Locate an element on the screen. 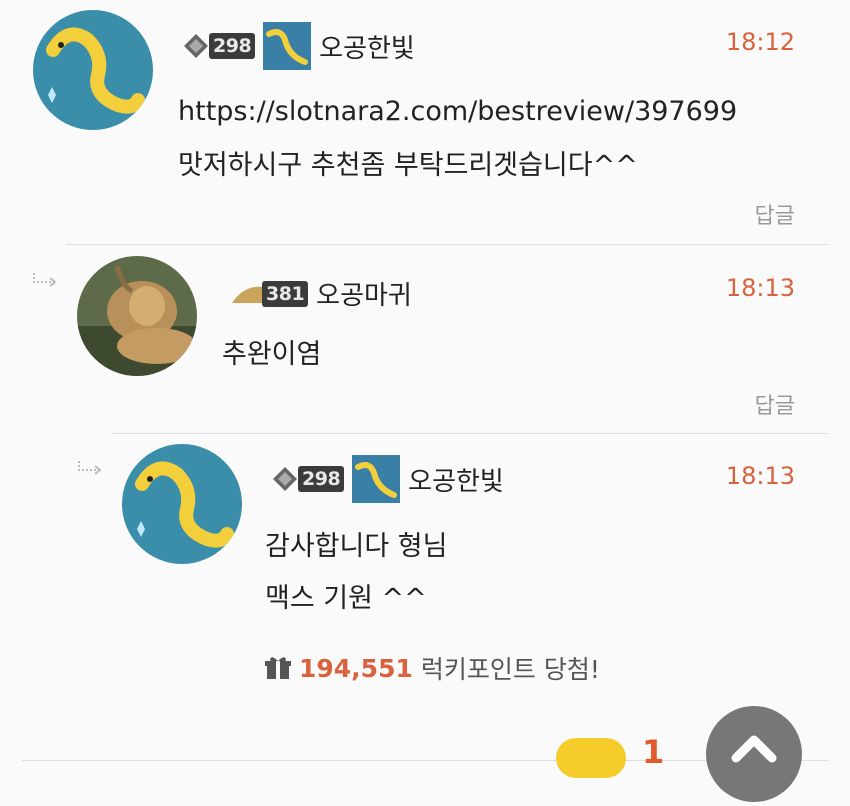 This screenshot has width=850, height=806. timestamp: 18:12 is located at coordinates (760, 42).